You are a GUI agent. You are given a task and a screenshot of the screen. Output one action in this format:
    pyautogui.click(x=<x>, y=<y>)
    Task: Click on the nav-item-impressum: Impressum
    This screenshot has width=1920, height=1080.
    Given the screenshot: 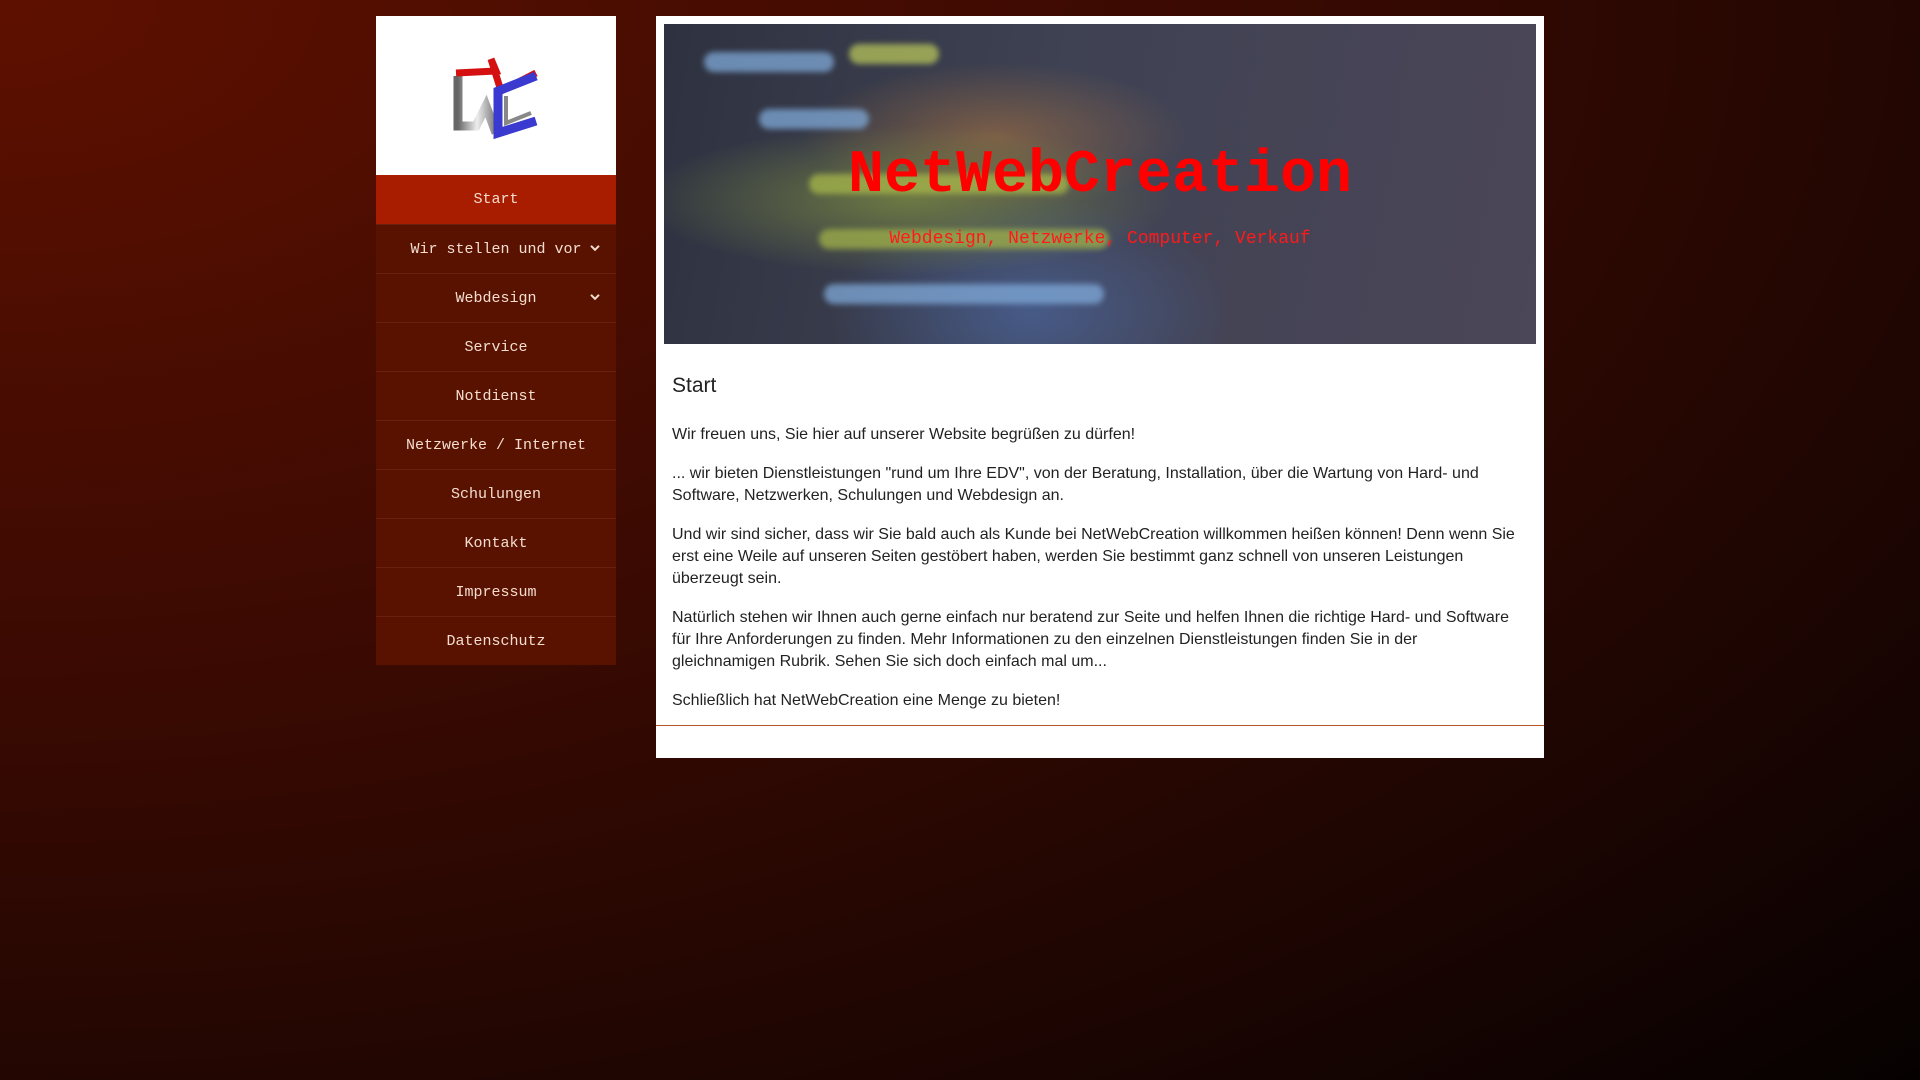 What is the action you would take?
    pyautogui.click(x=496, y=591)
    